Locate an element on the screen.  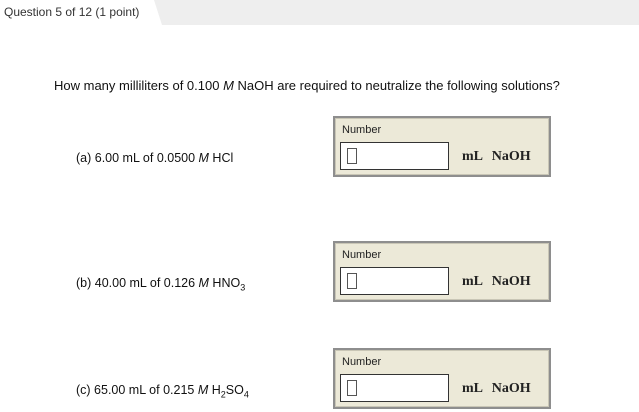
formula: H is located at coordinates (214, 390).